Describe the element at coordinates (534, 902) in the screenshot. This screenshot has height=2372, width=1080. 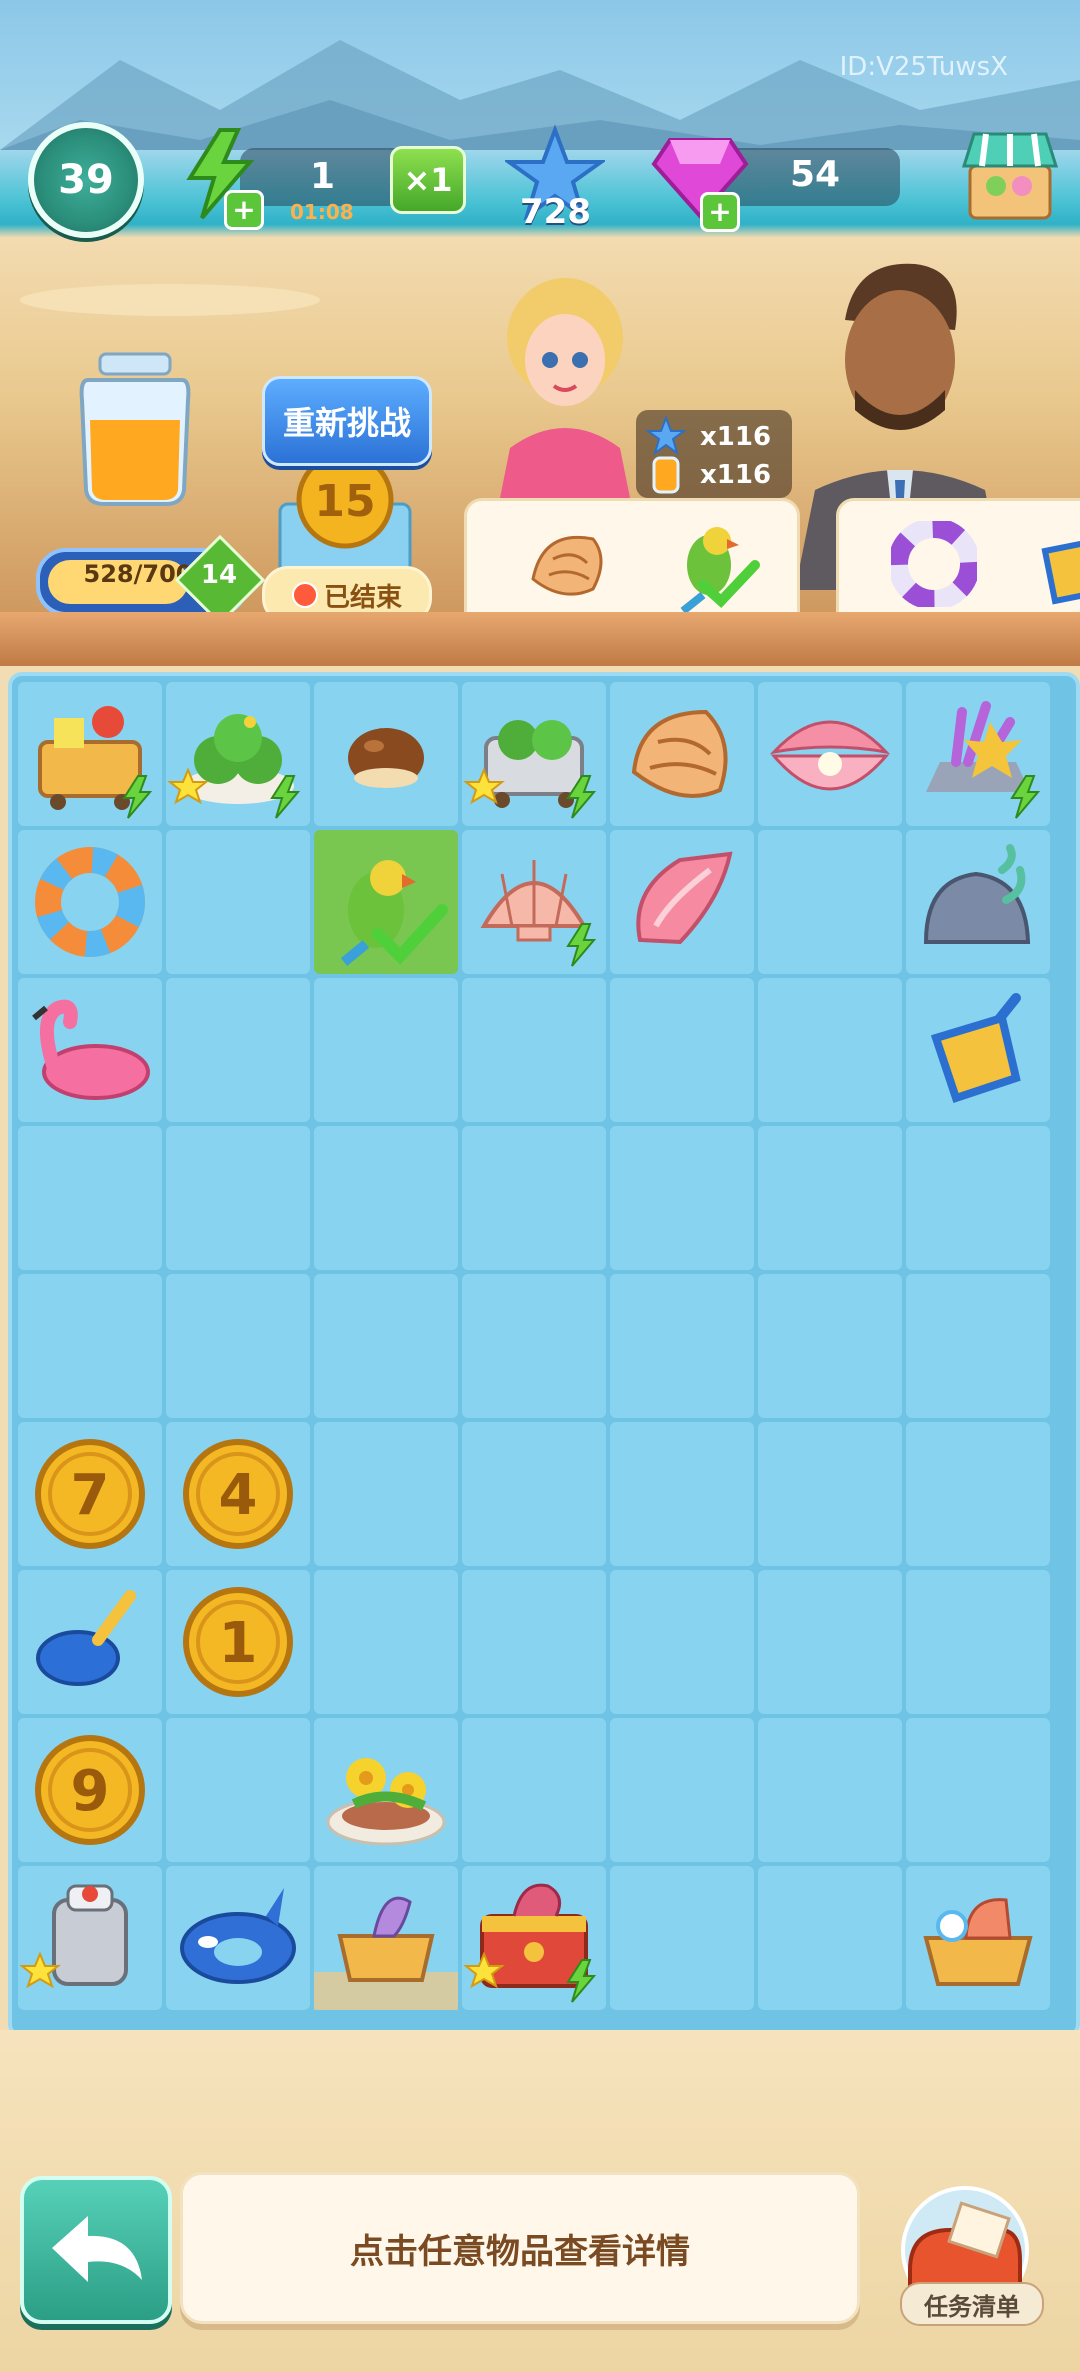
I see `board-cell-scallop-shell` at that location.